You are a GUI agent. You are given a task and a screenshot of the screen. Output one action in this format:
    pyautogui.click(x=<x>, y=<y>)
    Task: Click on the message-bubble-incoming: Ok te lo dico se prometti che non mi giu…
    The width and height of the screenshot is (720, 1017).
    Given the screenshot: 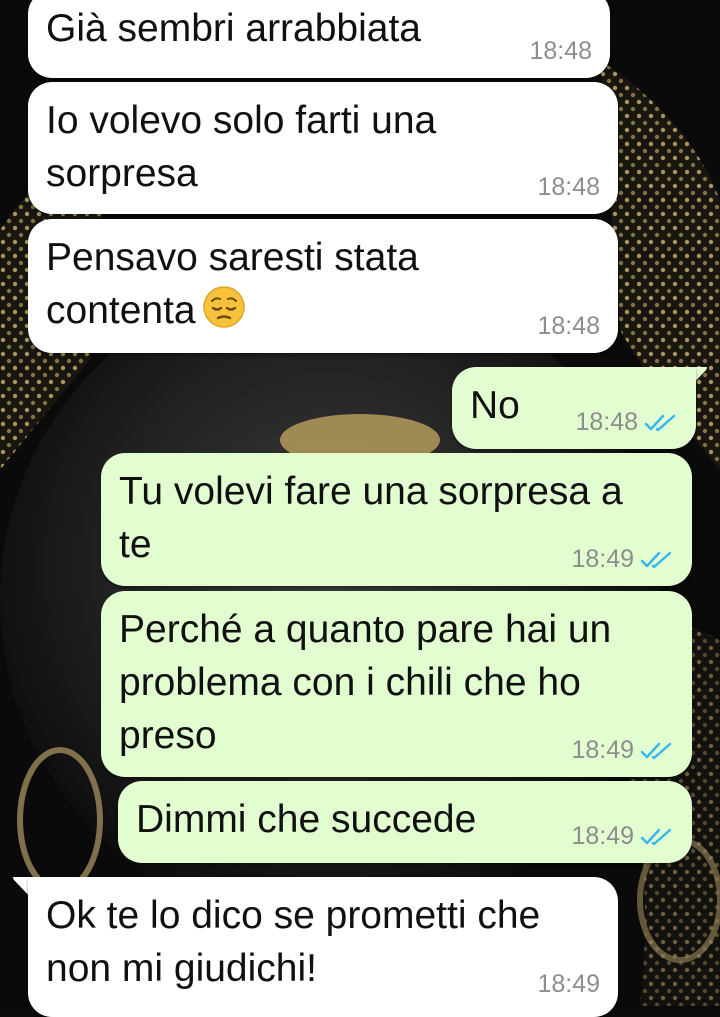 What is the action you would take?
    pyautogui.click(x=323, y=947)
    